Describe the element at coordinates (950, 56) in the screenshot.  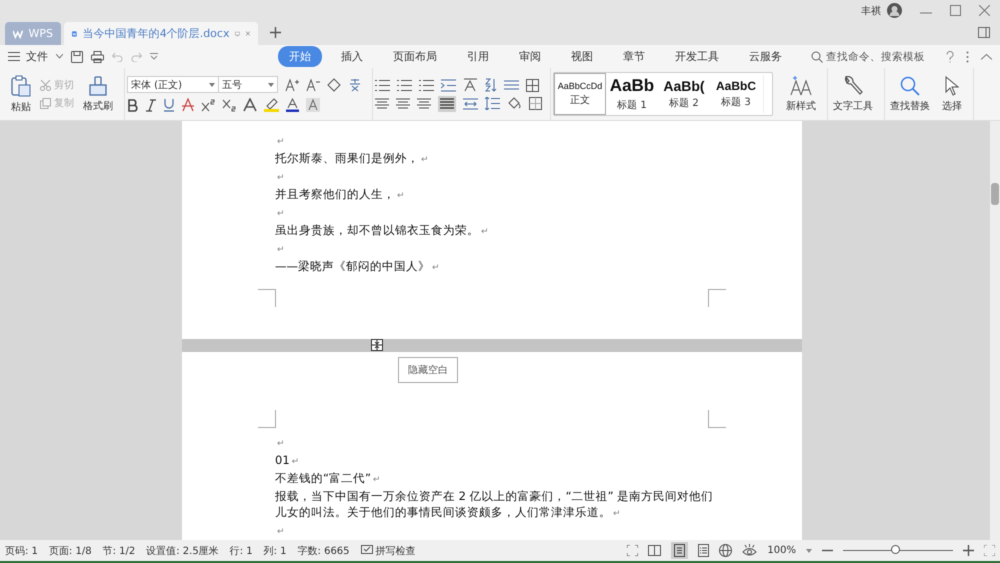
I see `help-icon` at that location.